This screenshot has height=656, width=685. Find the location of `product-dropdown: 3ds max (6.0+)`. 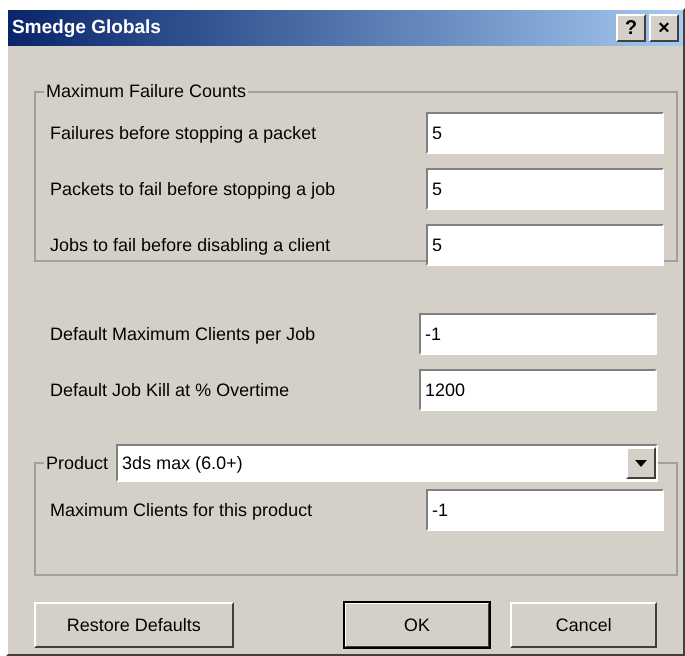

product-dropdown: 3ds max (6.0+) is located at coordinates (387, 463).